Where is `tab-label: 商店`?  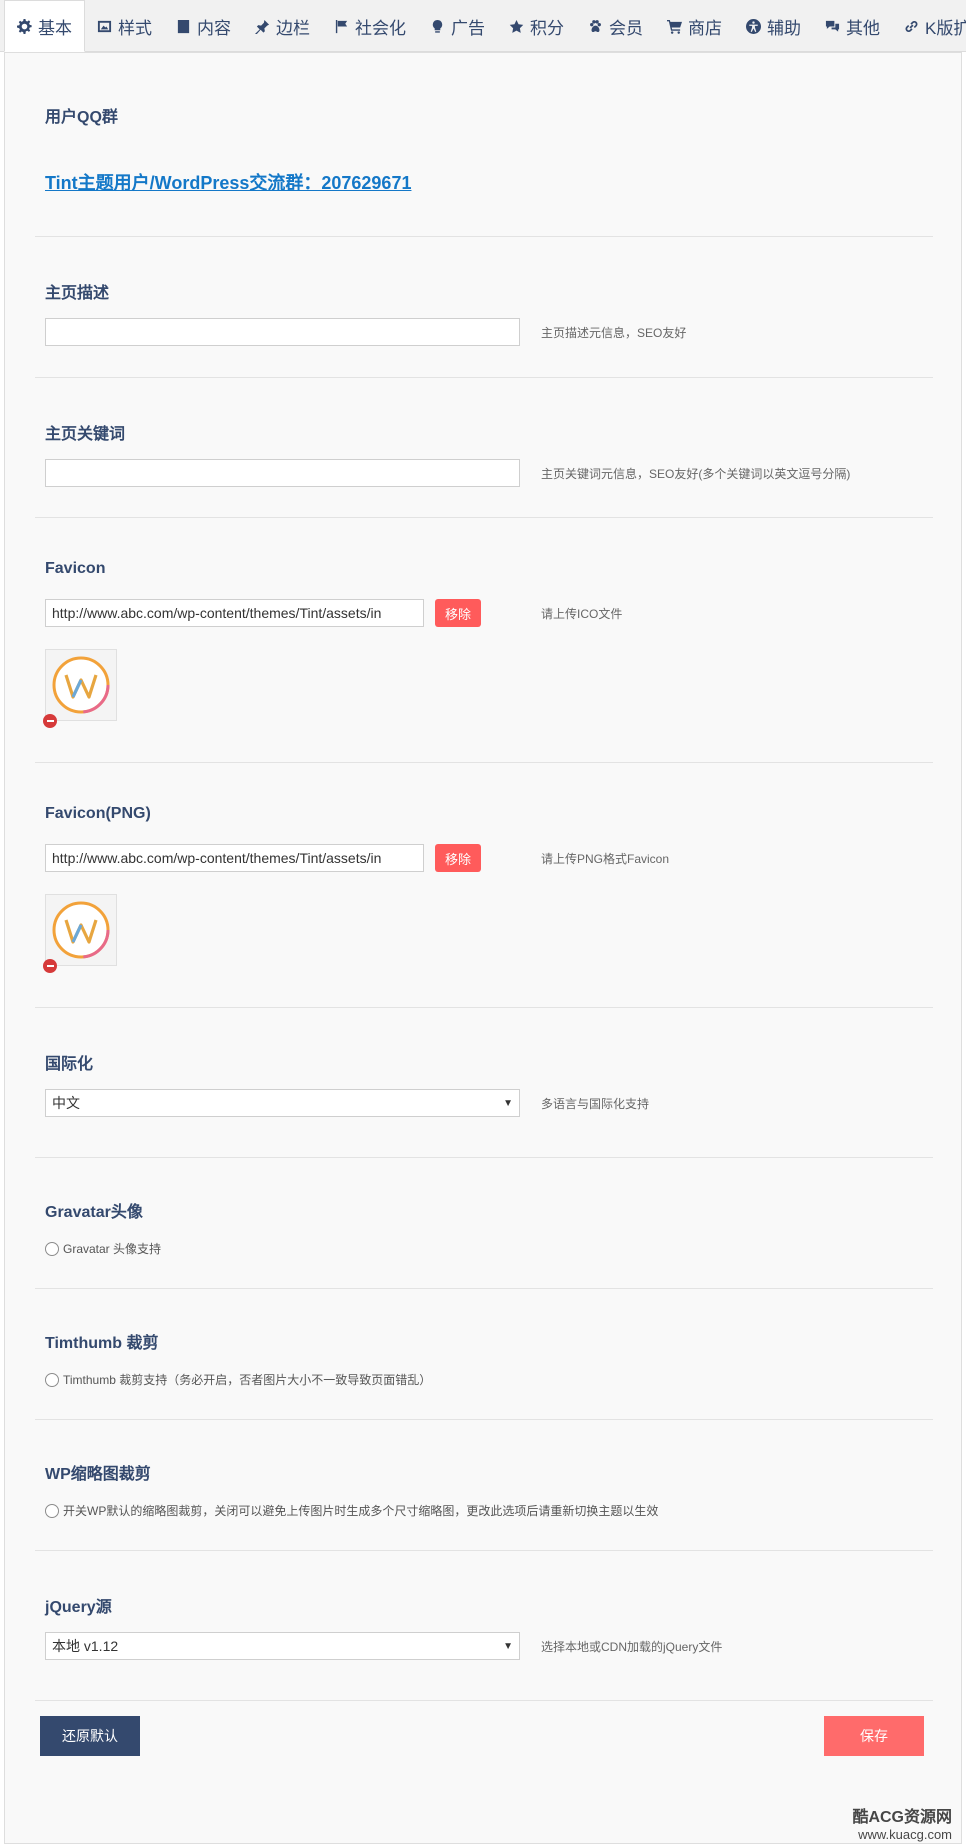
tab-label: 商店 is located at coordinates (705, 28).